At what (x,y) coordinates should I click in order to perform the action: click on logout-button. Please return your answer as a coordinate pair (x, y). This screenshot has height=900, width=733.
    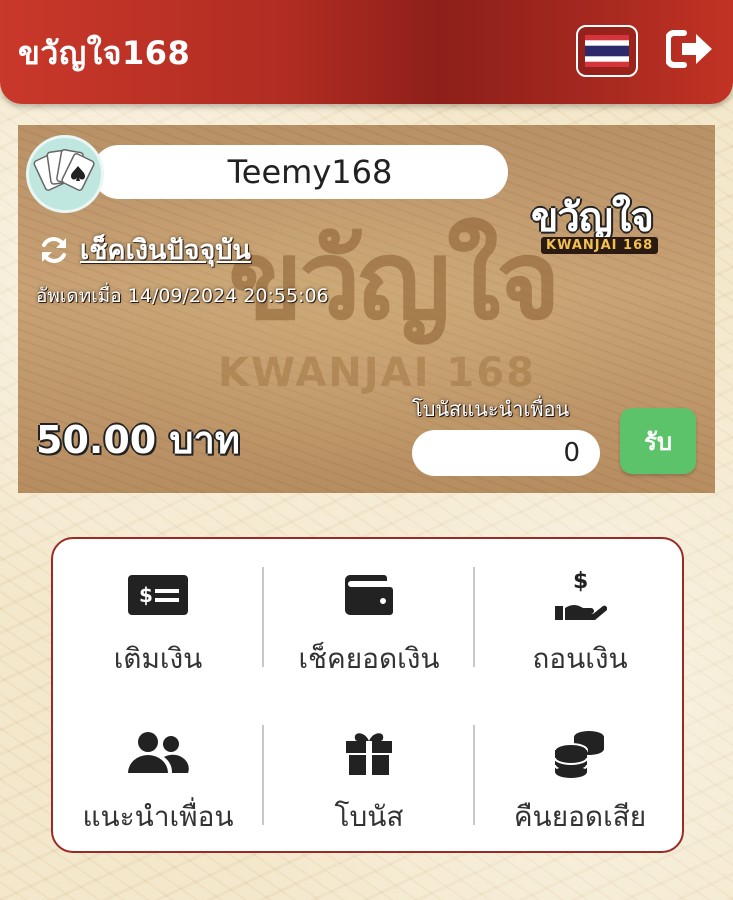
    Looking at the image, I should click on (690, 49).